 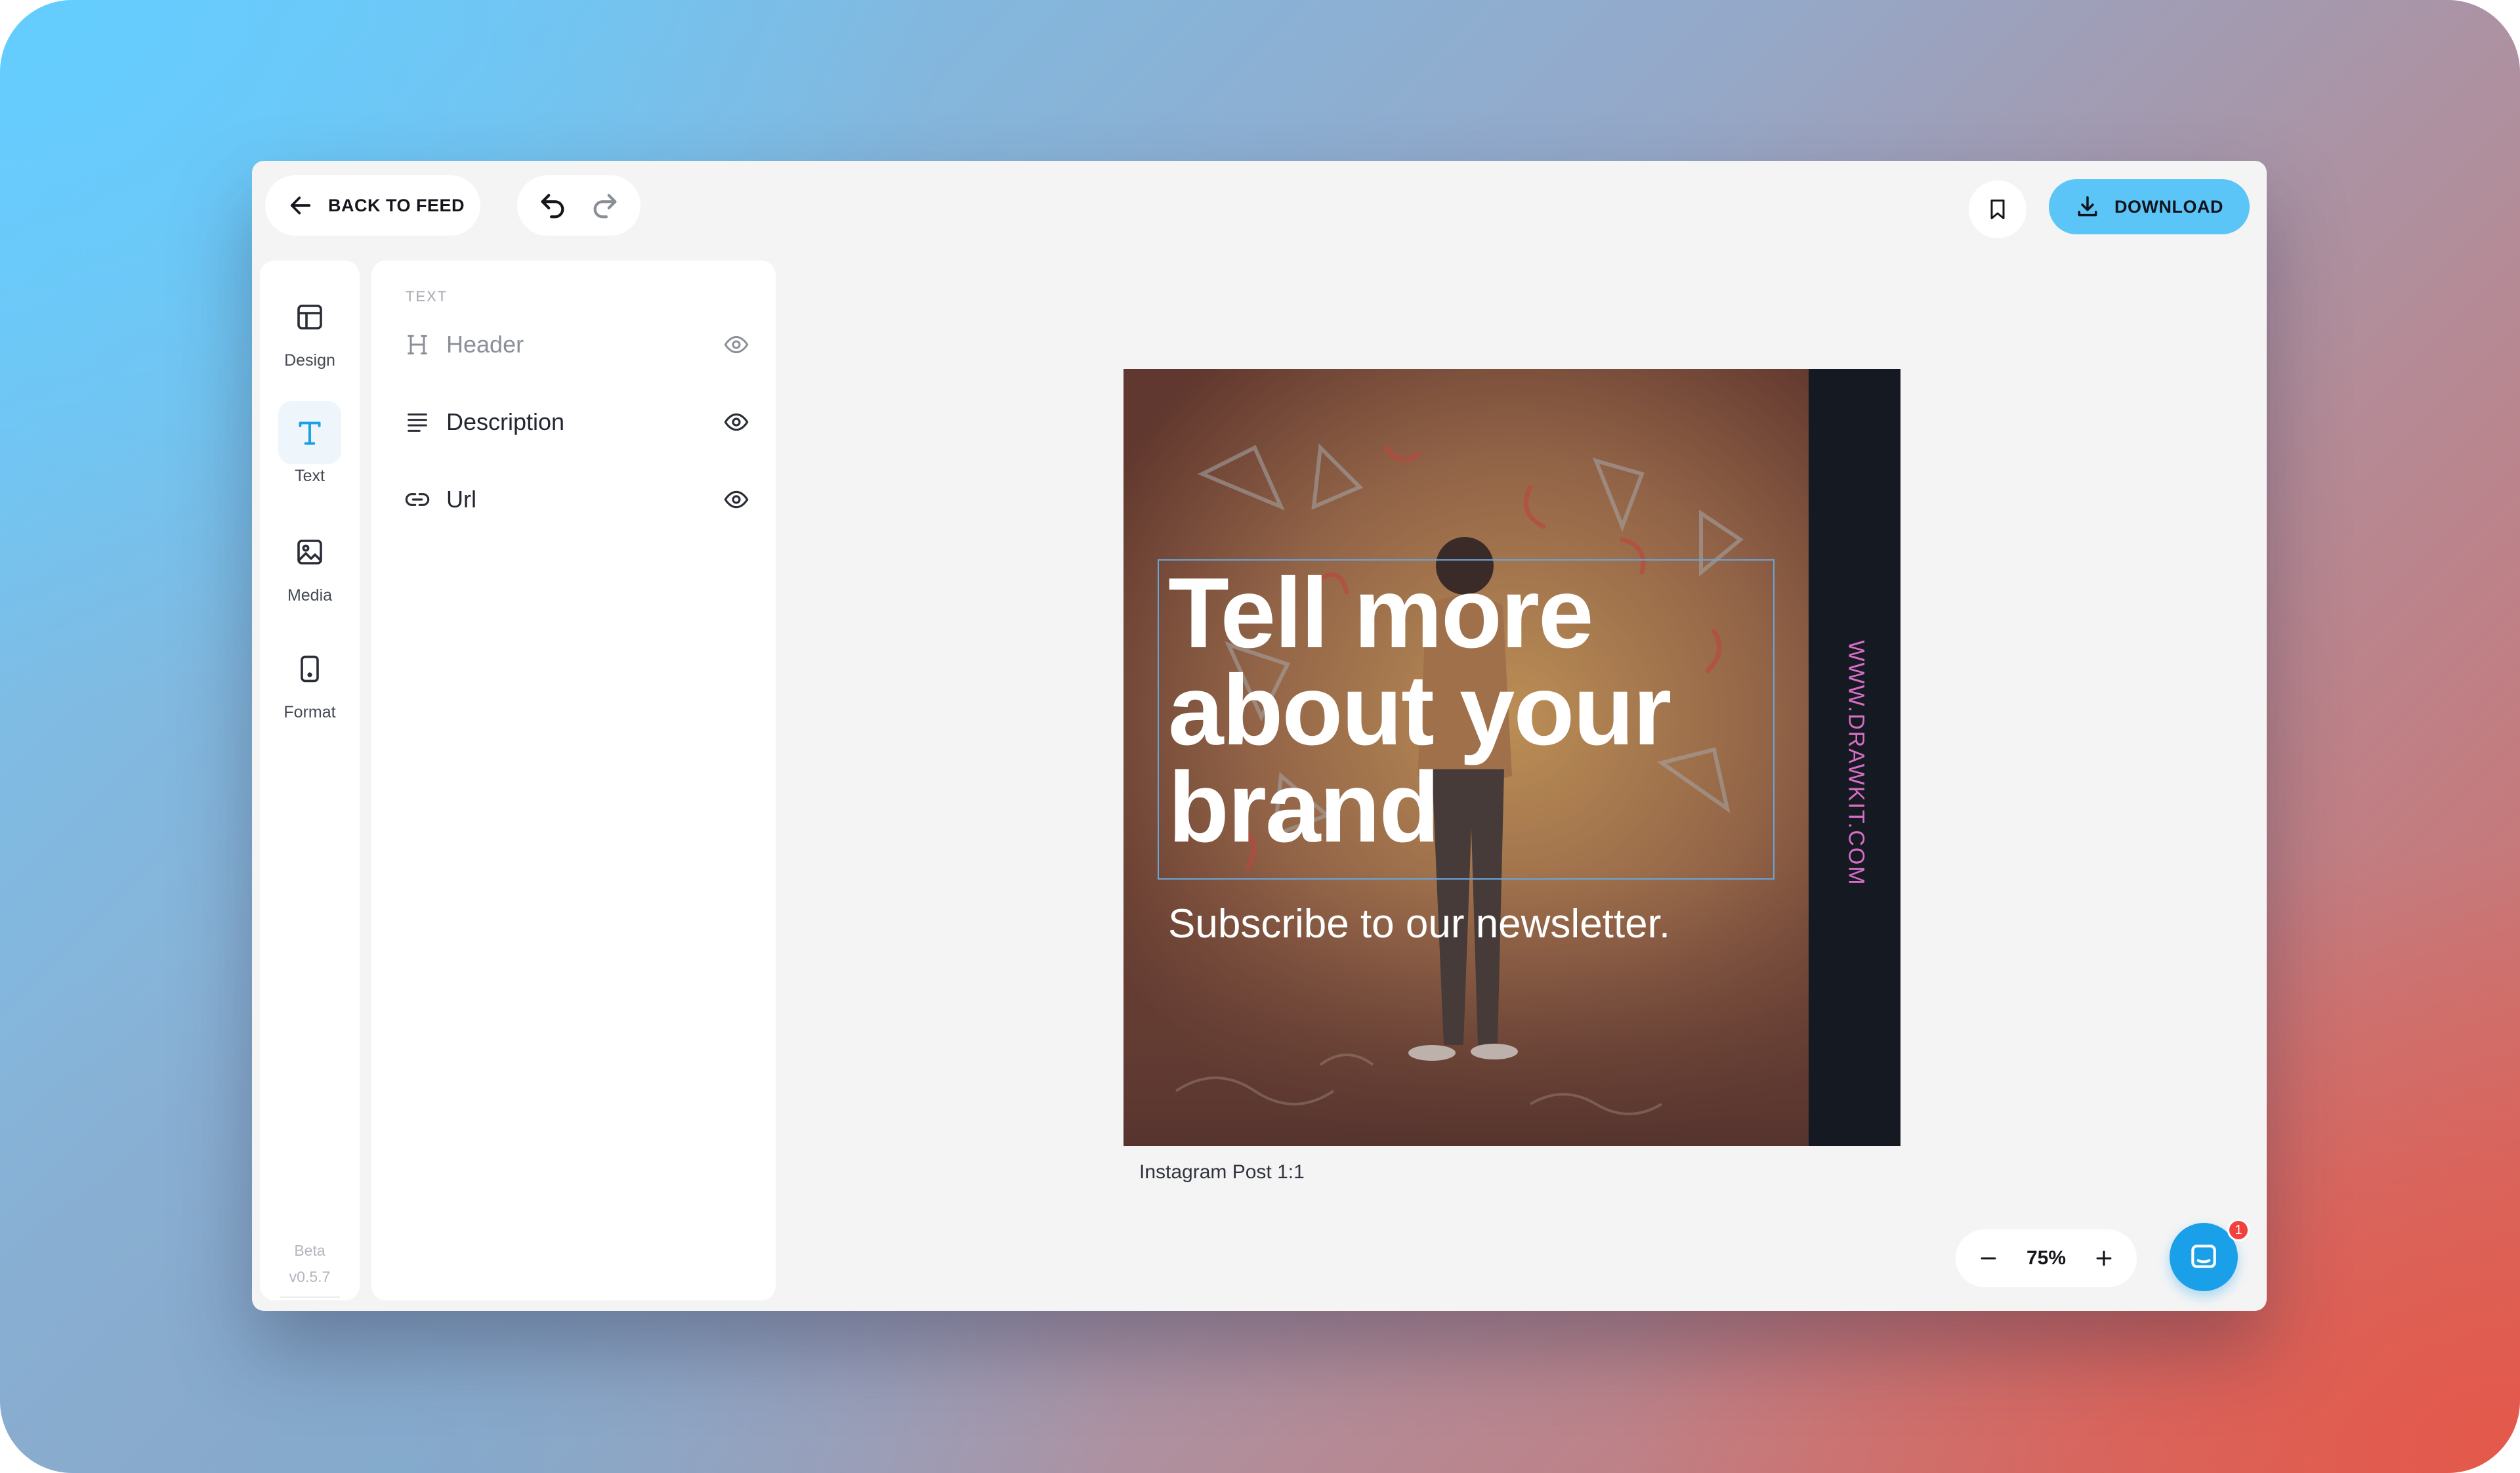 I want to click on layout-icon, so click(x=309, y=317).